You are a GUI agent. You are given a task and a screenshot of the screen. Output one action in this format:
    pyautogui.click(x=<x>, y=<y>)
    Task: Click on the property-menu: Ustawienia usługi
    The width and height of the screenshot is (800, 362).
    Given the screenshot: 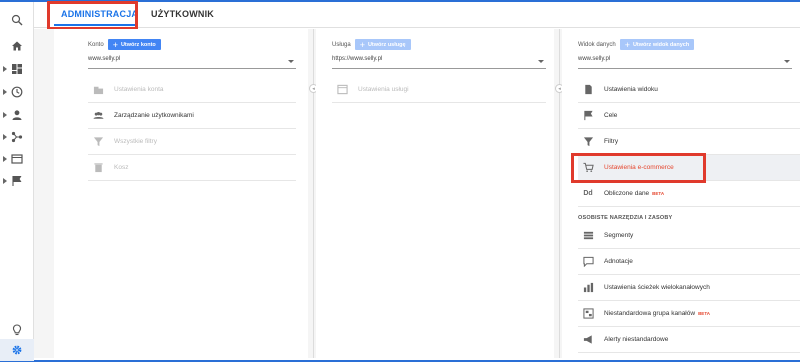 What is the action you would take?
    pyautogui.click(x=439, y=90)
    